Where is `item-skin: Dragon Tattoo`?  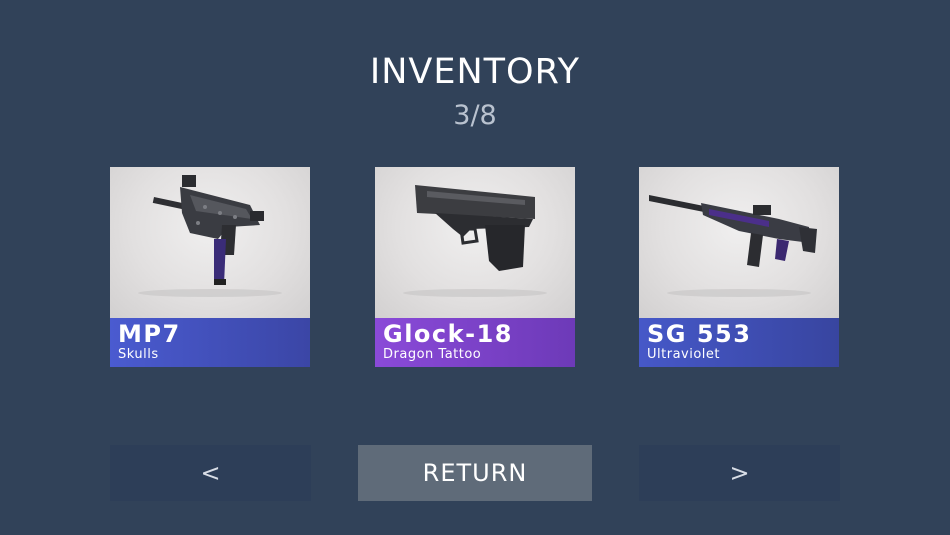 item-skin: Dragon Tattoo is located at coordinates (432, 354).